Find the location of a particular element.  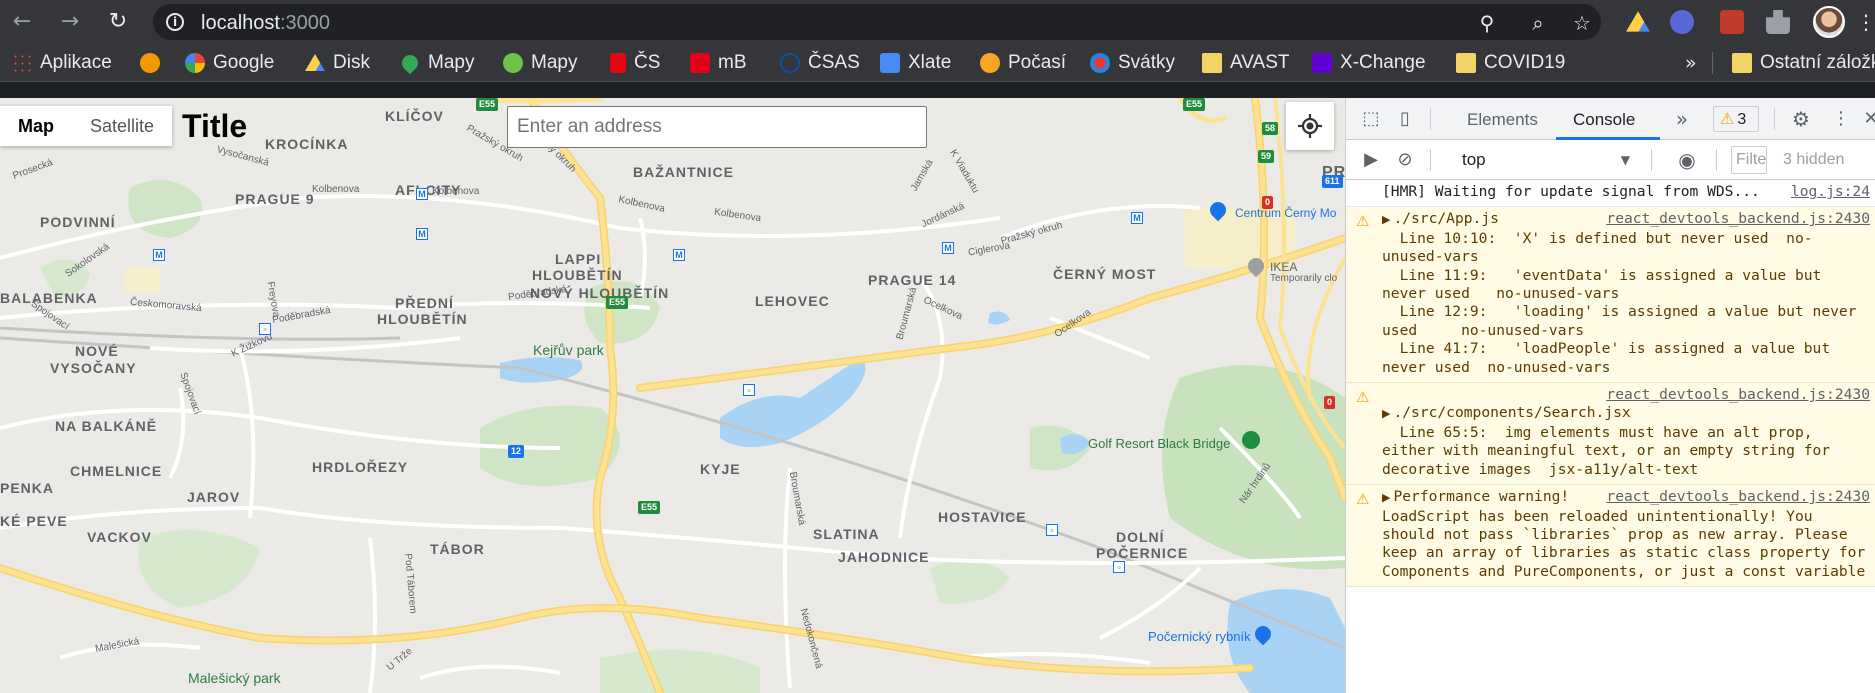

tab-console: Console is located at coordinates (1604, 120).